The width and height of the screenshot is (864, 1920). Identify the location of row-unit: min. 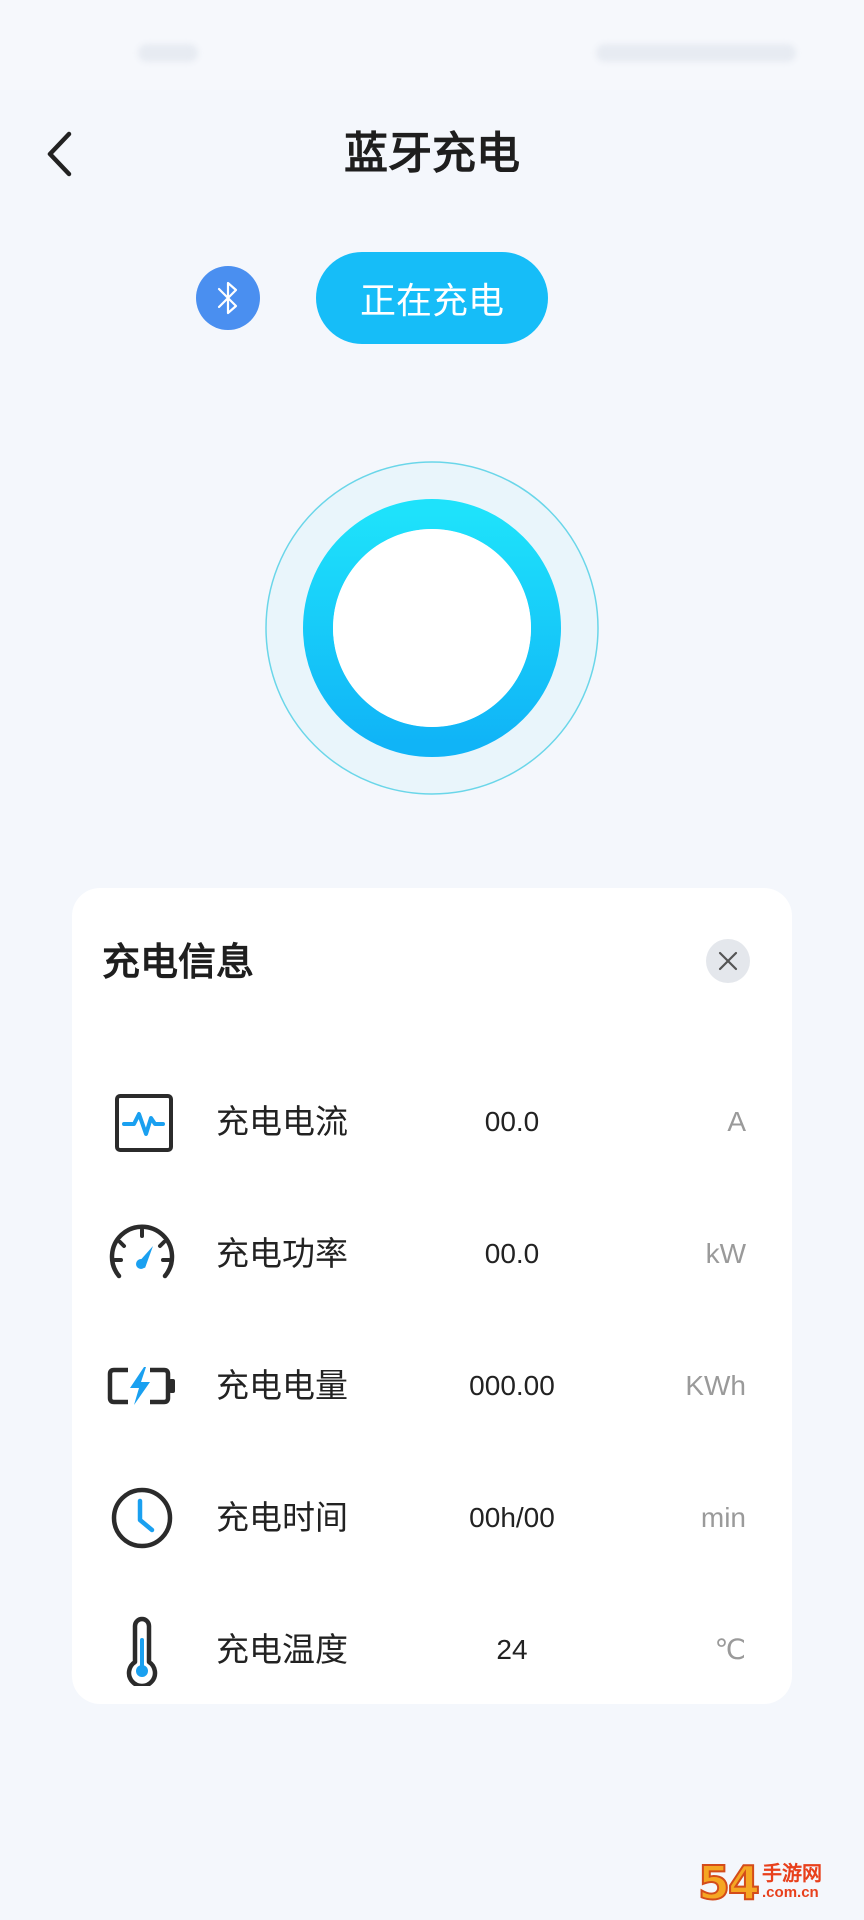
(723, 1517).